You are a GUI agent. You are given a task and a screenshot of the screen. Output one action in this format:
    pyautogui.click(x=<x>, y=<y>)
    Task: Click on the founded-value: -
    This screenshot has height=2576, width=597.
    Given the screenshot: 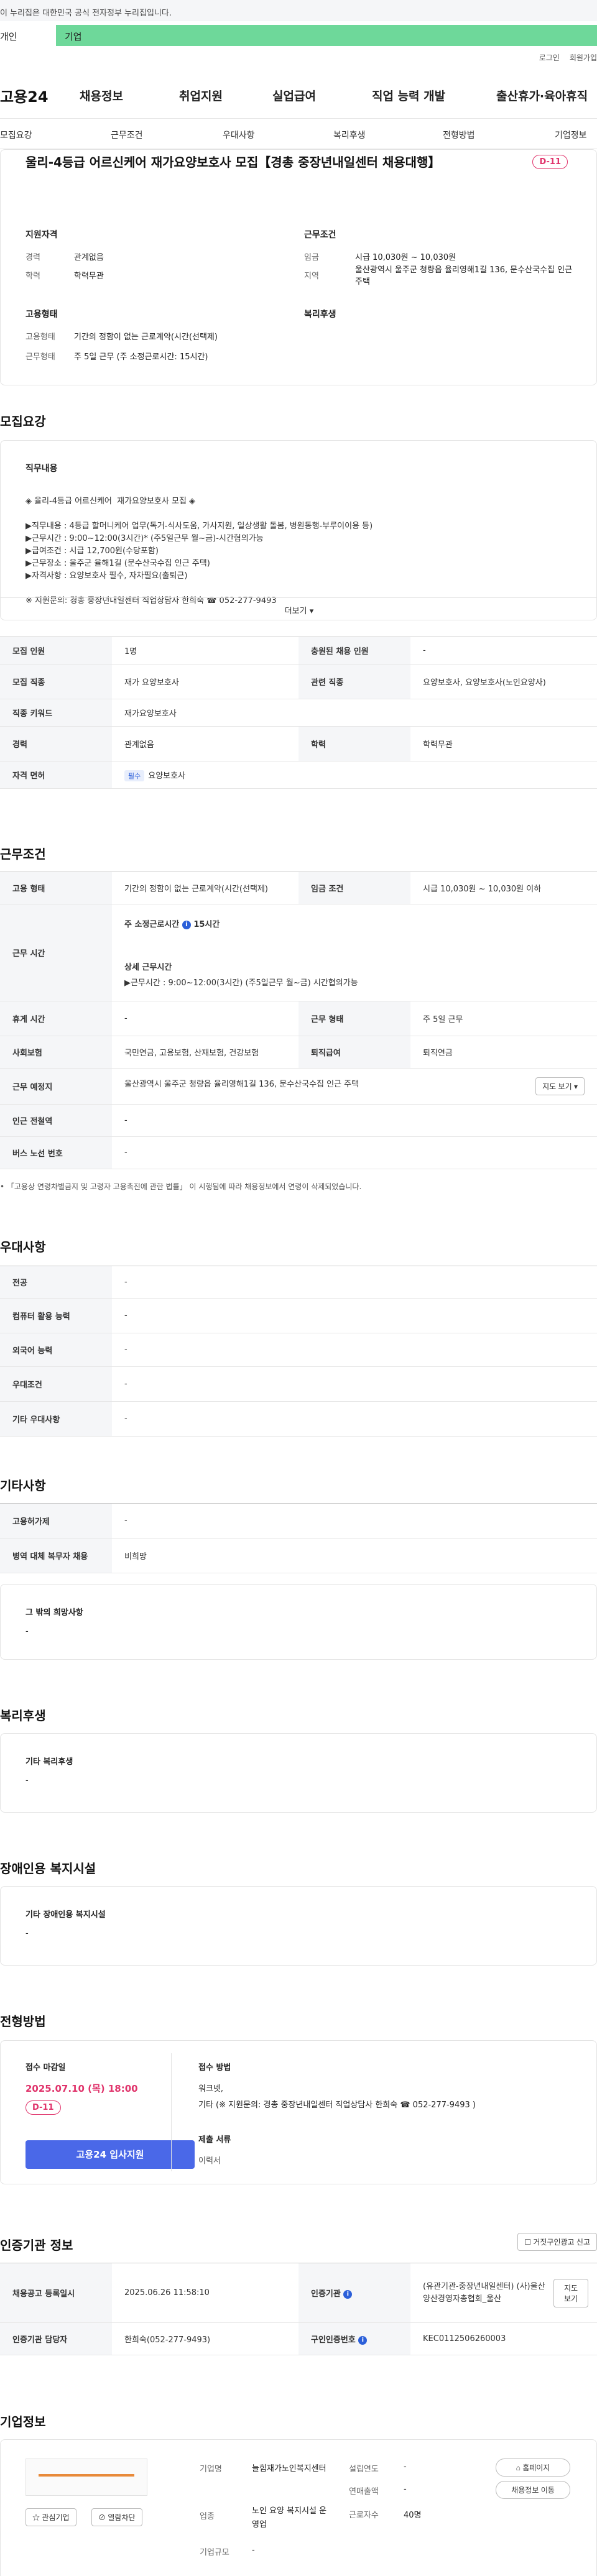 What is the action you would take?
    pyautogui.click(x=405, y=2467)
    